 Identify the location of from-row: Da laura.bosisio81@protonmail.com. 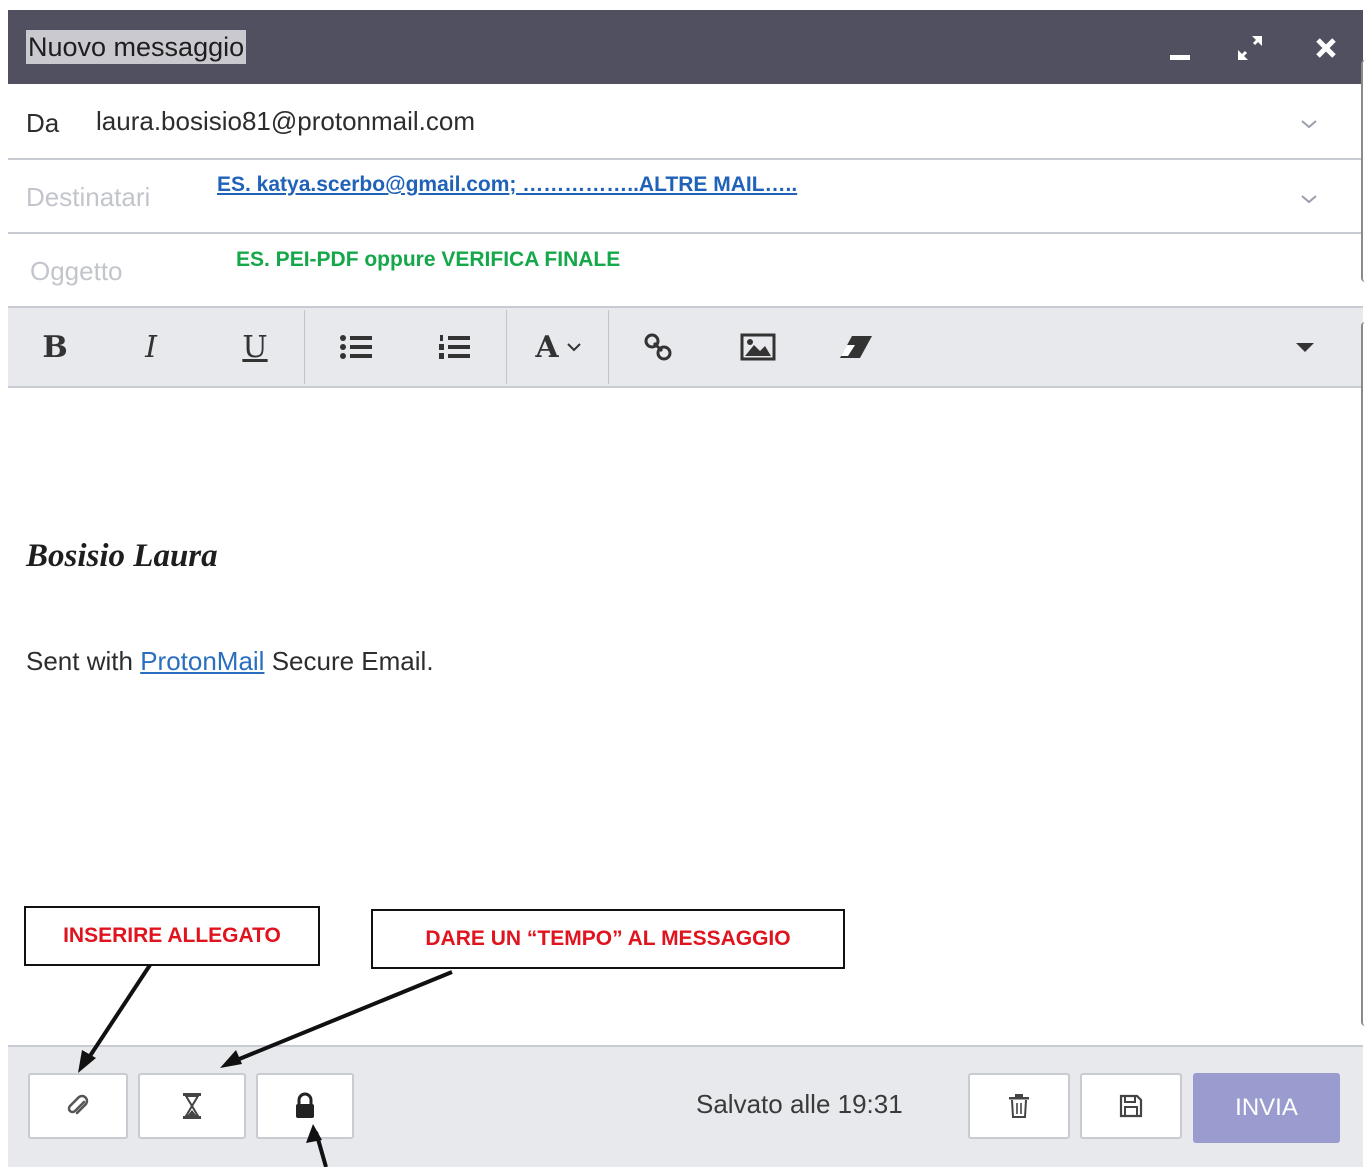
(685, 122).